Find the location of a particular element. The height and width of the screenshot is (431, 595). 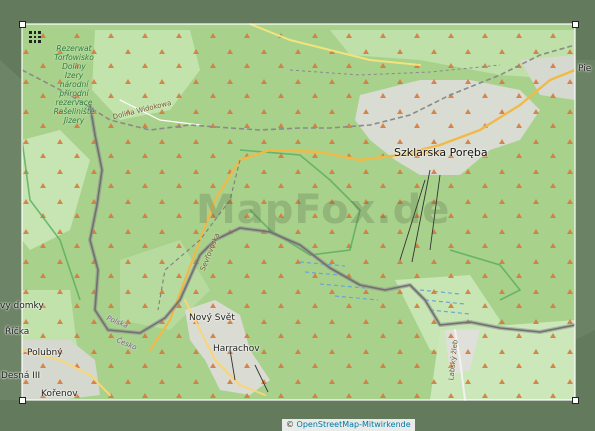

resize-handle-bottom-left is located at coordinates (22, 400).